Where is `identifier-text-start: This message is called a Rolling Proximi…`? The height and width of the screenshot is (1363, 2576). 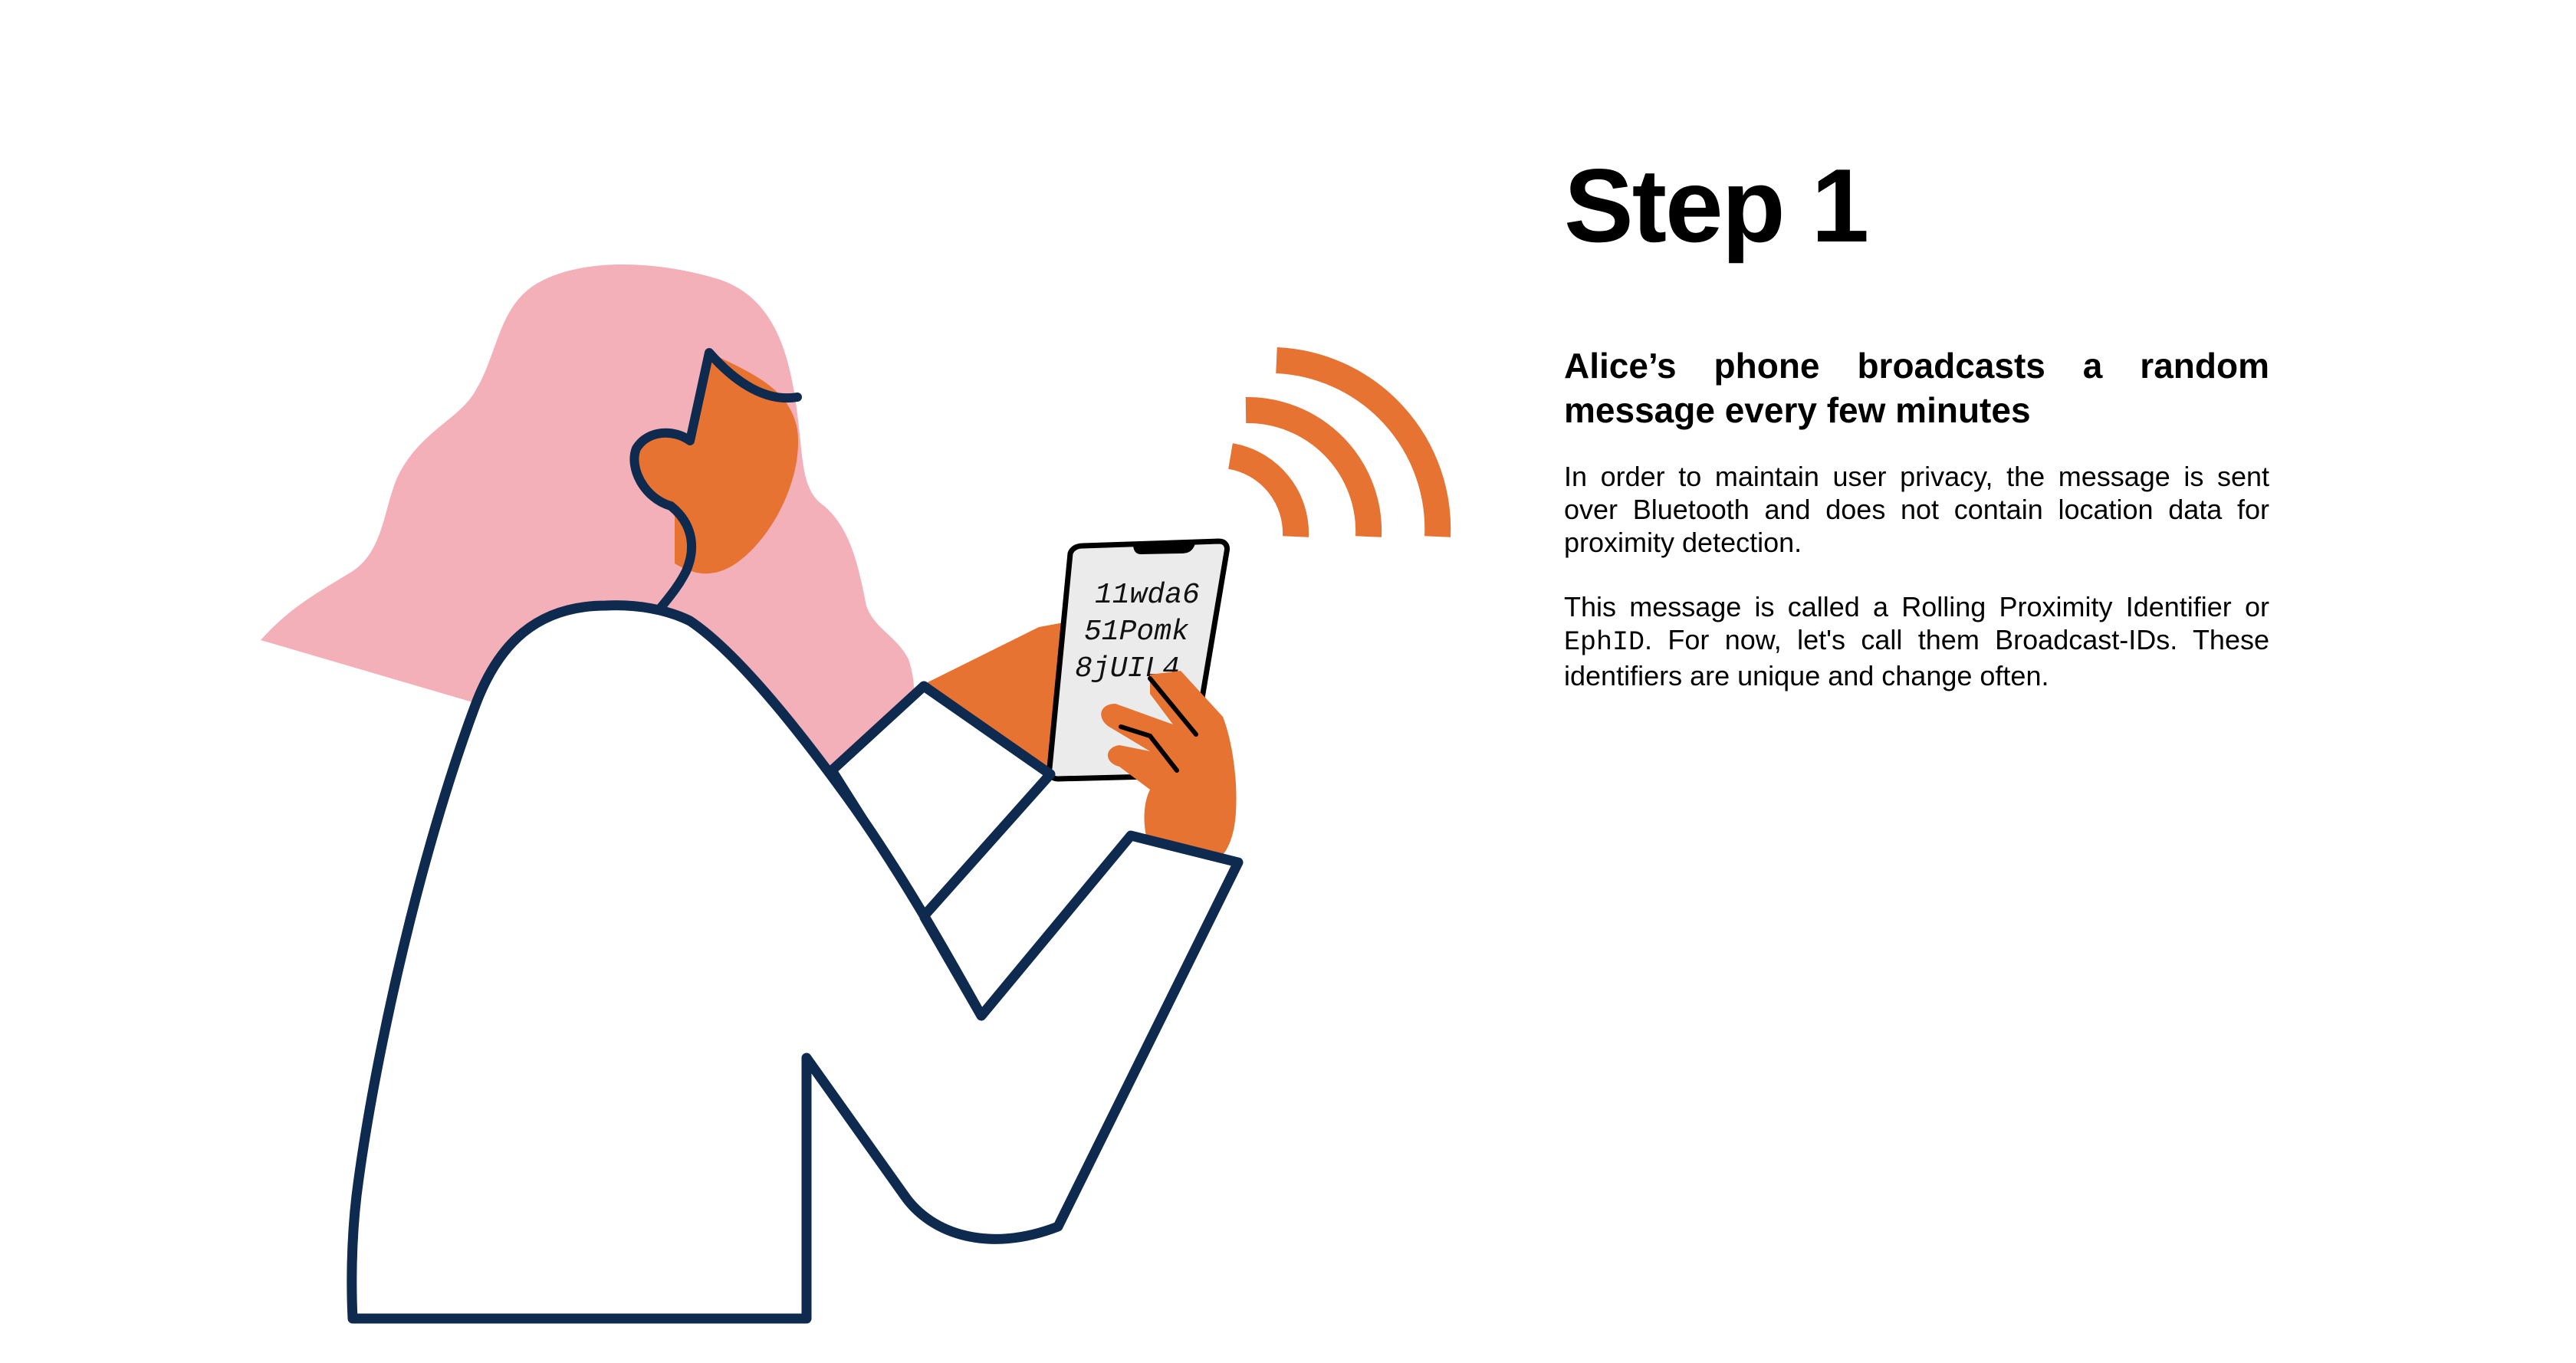
identifier-text-start: This message is called a Rolling Proximi… is located at coordinates (1916, 607).